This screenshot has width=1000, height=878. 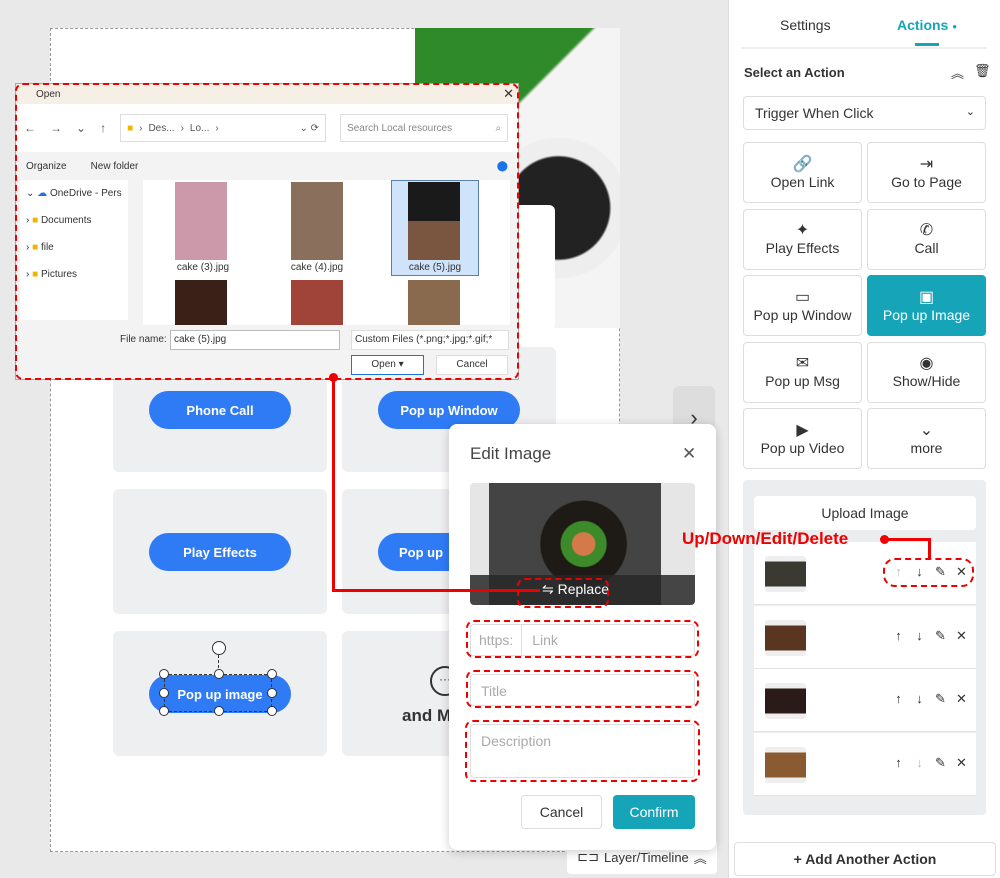 I want to click on eye-icon: ◉, so click(x=926, y=363).